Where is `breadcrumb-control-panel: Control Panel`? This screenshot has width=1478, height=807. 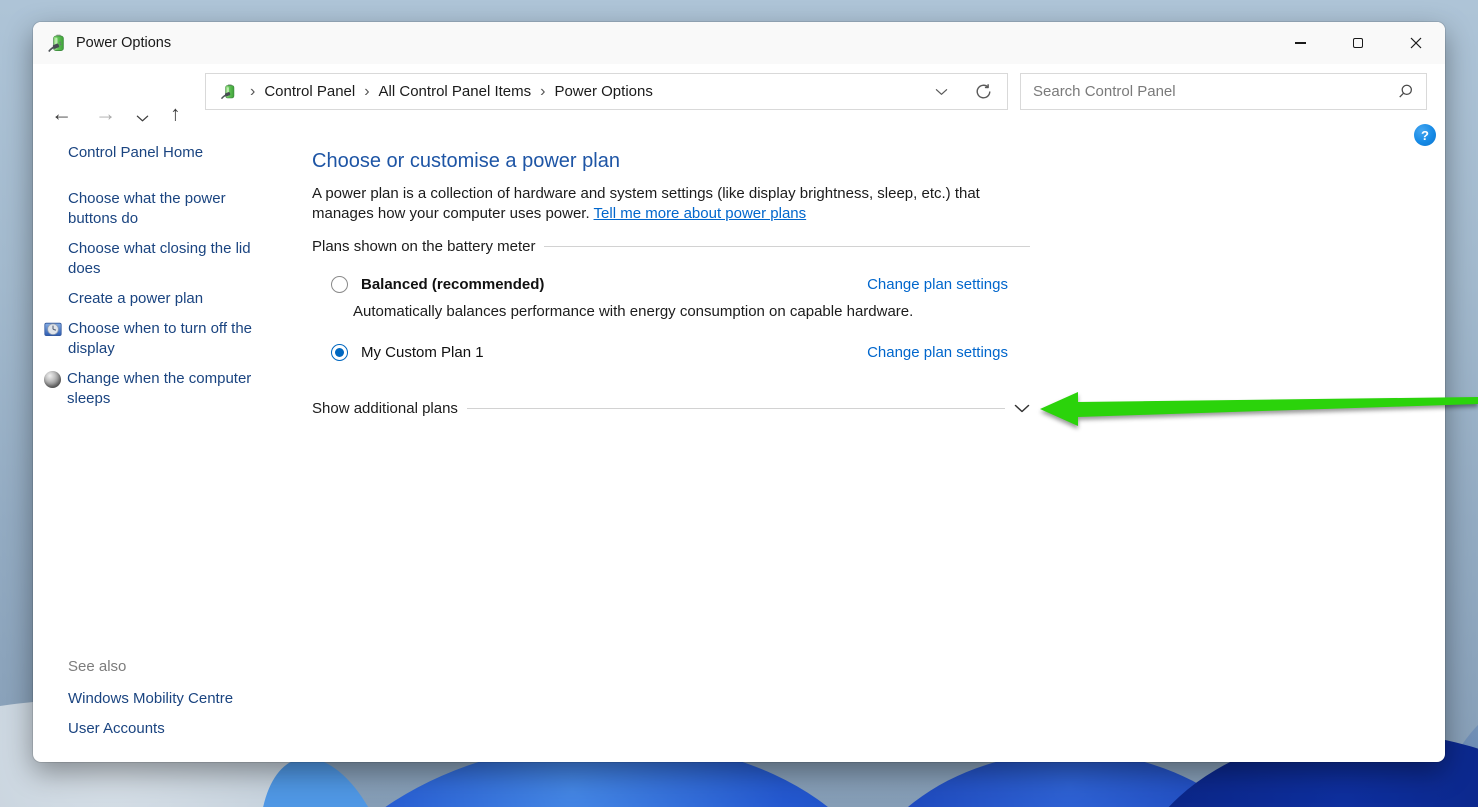
breadcrumb-control-panel: Control Panel is located at coordinates (309, 91).